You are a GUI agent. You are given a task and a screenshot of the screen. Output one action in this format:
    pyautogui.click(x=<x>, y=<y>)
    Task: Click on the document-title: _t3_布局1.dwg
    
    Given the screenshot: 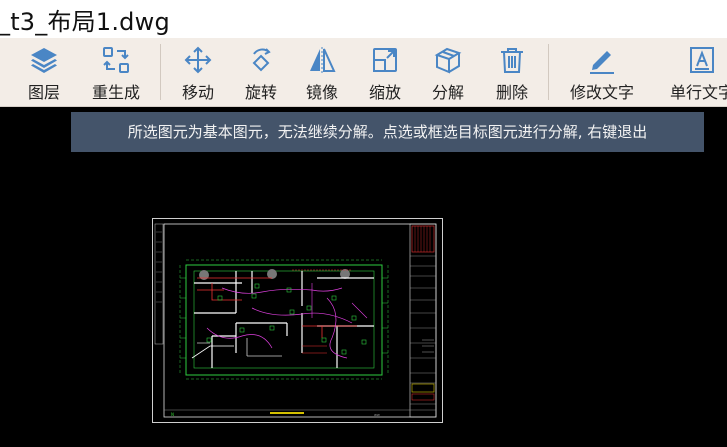 What is the action you would take?
    pyautogui.click(x=85, y=22)
    